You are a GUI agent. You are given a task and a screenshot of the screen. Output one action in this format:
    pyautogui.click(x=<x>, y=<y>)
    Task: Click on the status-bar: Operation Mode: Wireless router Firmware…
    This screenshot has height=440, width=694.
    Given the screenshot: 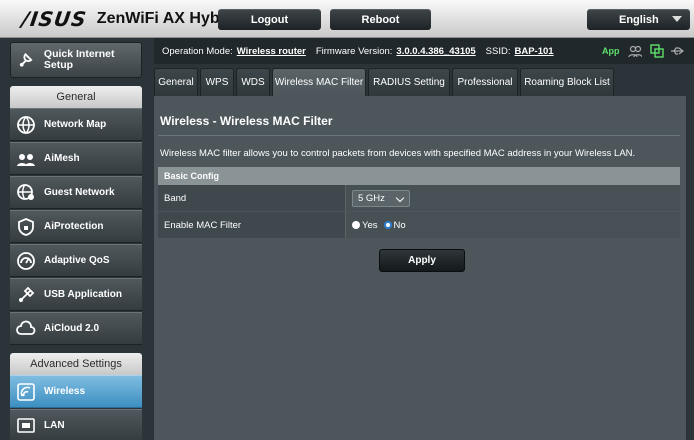 What is the action you would take?
    pyautogui.click(x=424, y=51)
    